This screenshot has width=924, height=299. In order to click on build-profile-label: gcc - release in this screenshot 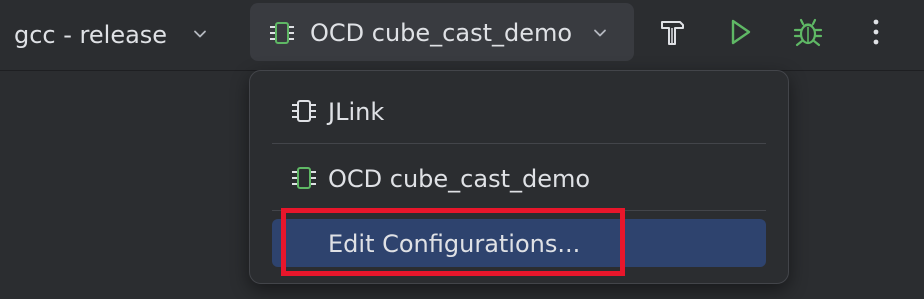, I will do `click(91, 35)`.